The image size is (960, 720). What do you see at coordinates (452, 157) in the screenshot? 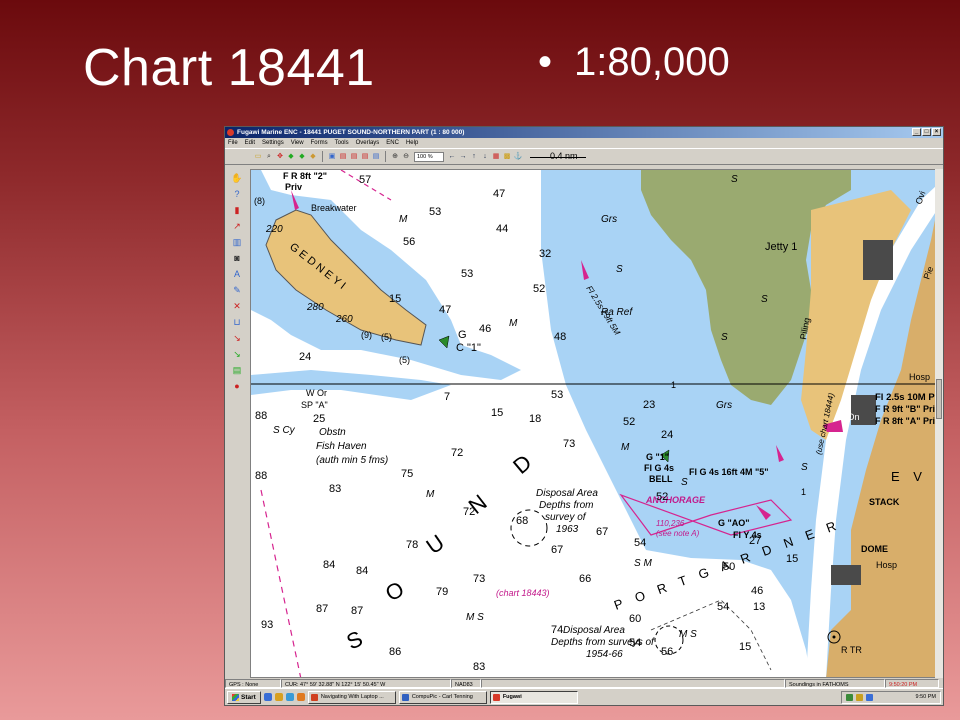
I see `arrow-left-icon: ←` at bounding box center [452, 157].